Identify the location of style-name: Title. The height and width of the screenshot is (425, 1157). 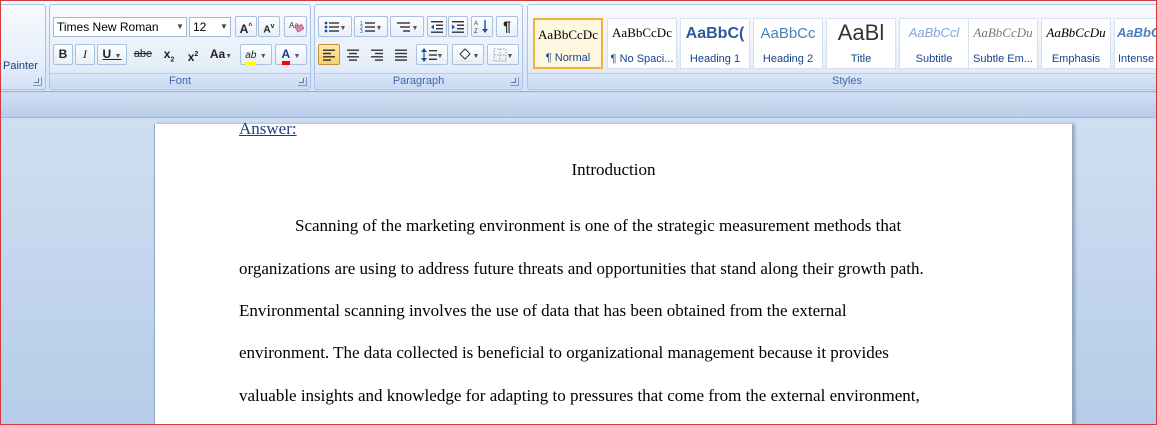
(861, 59).